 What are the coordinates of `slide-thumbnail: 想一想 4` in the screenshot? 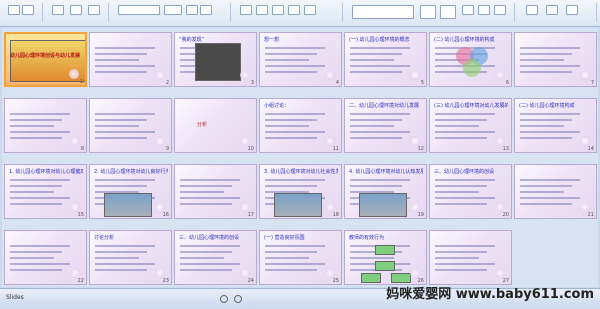 It's located at (300, 59).